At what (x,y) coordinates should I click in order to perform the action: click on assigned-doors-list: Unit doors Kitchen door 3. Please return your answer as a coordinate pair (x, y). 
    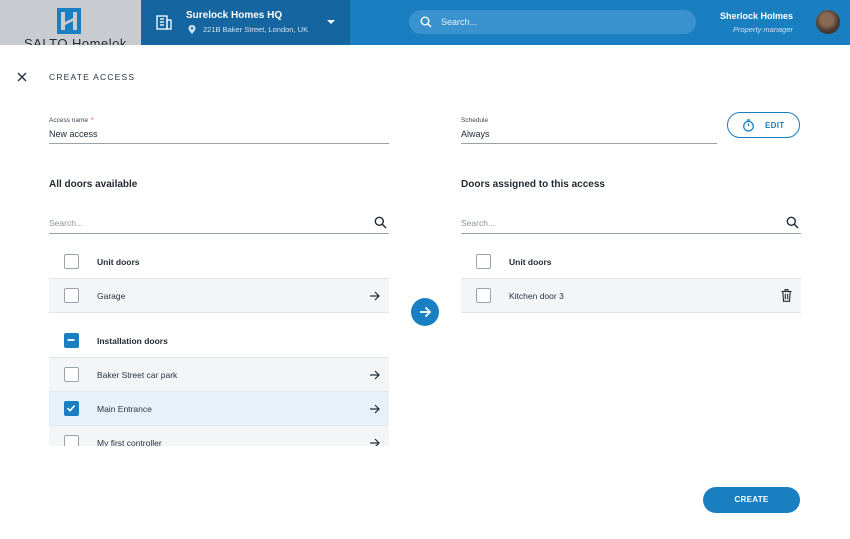
    Looking at the image, I should click on (631, 280).